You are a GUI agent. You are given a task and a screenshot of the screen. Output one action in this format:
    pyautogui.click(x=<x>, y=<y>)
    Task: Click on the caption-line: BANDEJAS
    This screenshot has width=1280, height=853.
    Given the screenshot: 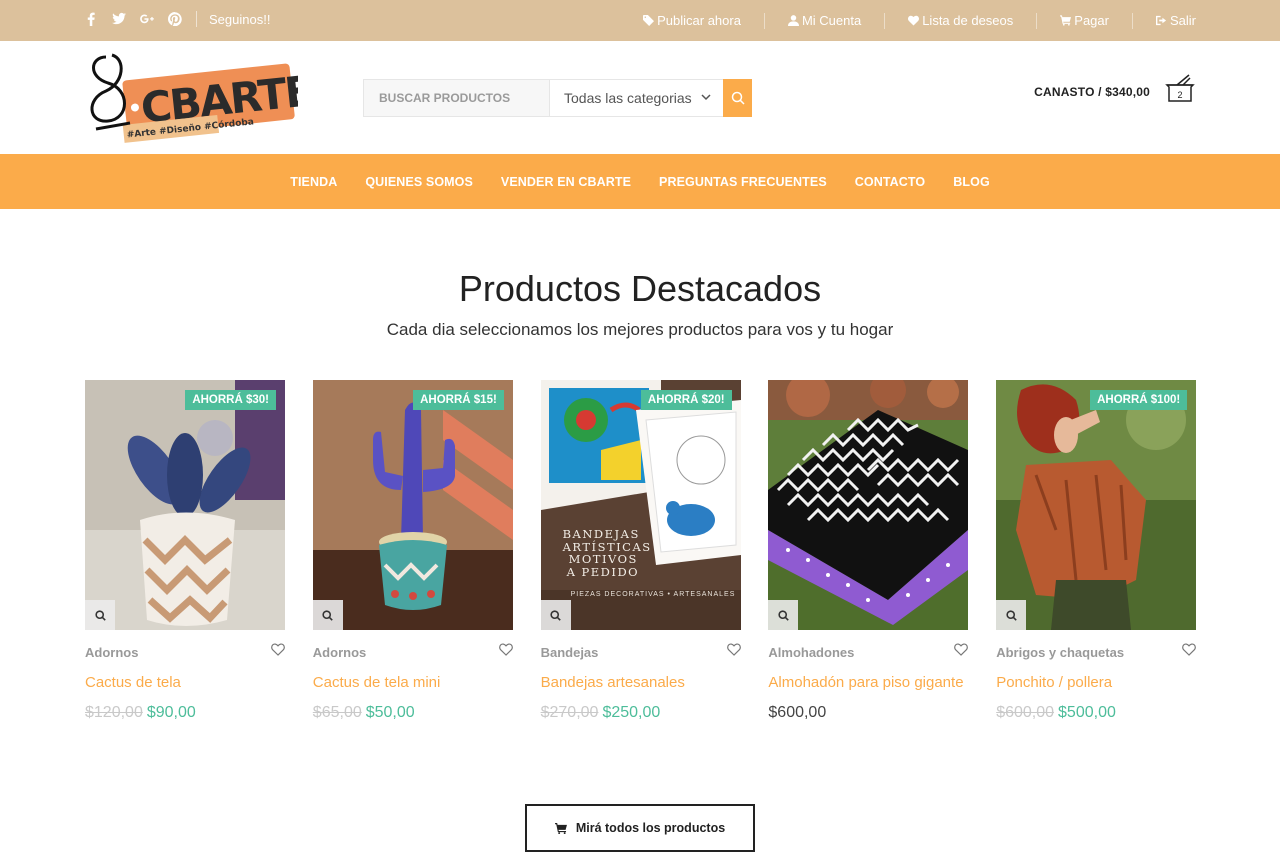 What is the action you would take?
    pyautogui.click(x=601, y=534)
    